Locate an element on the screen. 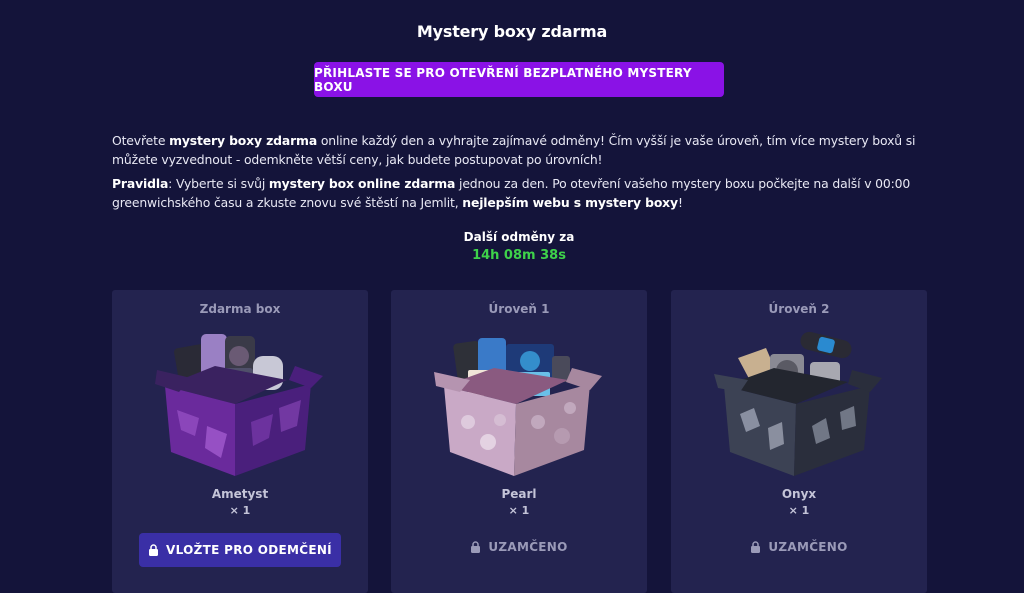 This screenshot has height=593, width=1024. box-card-pearl: Úroveň 1 Pearl × 1 UZAMČENO is located at coordinates (519, 441).